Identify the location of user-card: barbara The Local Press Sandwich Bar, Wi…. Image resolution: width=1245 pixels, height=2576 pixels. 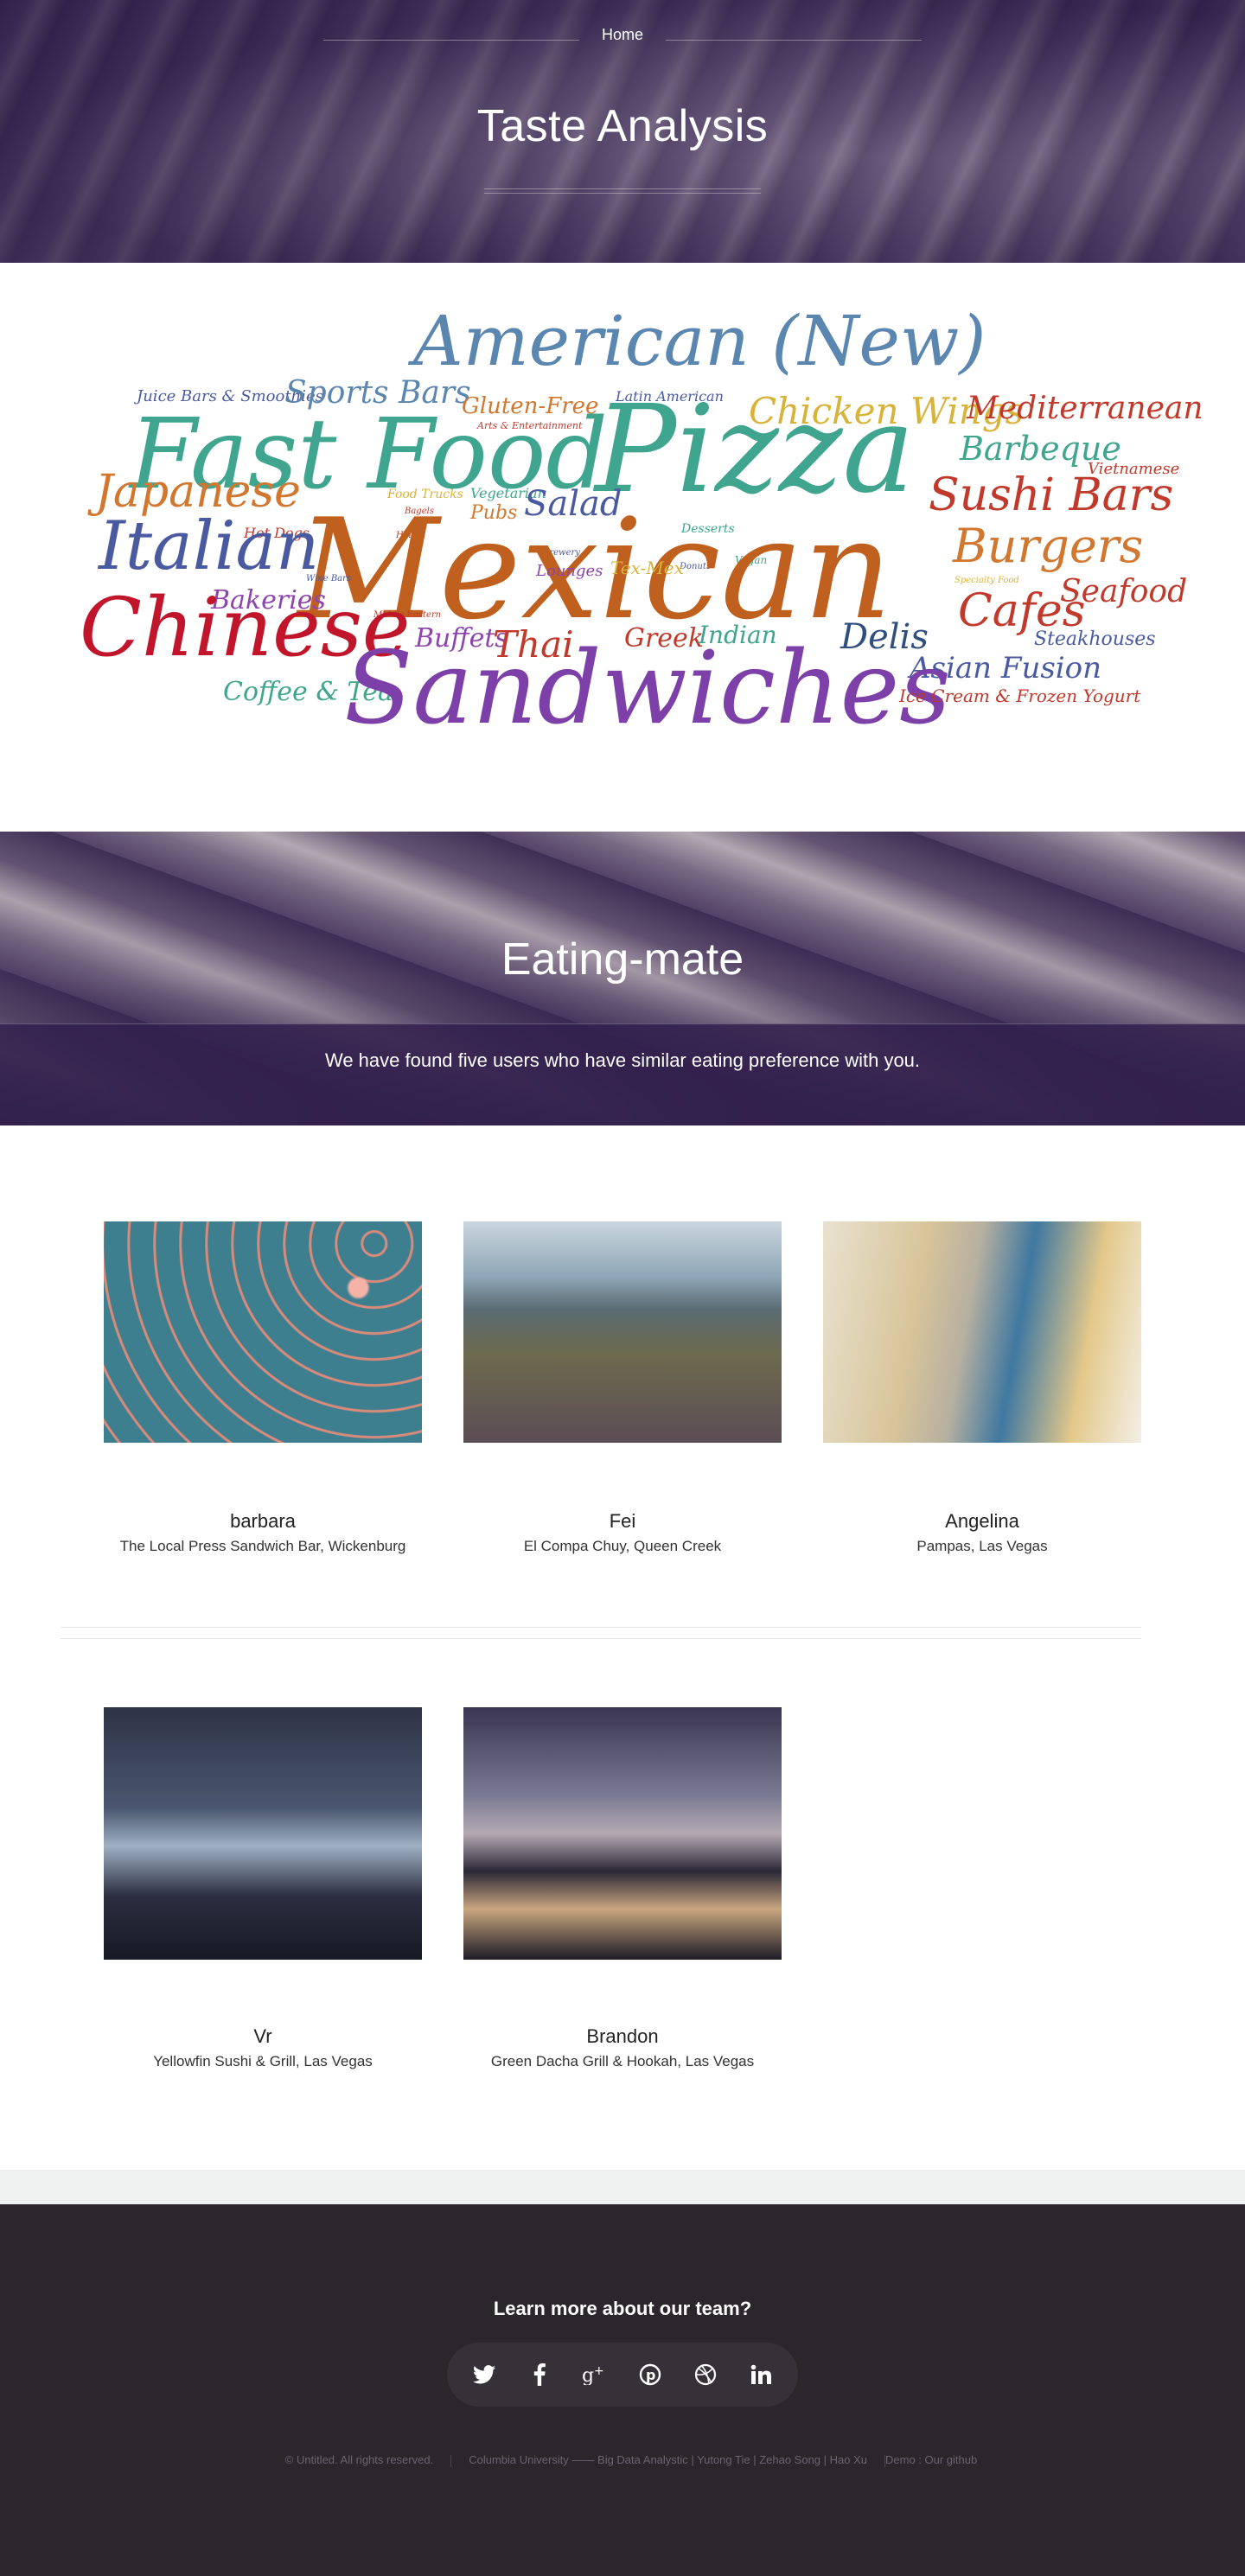
(263, 1388).